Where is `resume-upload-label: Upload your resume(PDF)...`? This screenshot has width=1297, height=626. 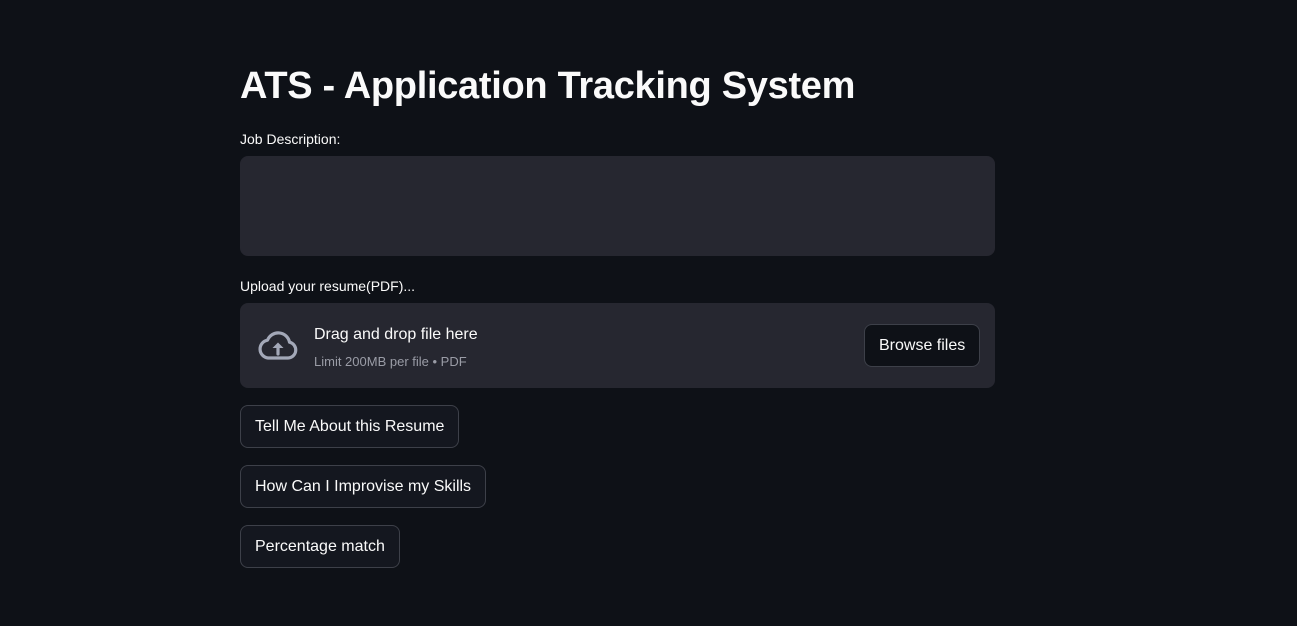 resume-upload-label: Upload your resume(PDF)... is located at coordinates (328, 286).